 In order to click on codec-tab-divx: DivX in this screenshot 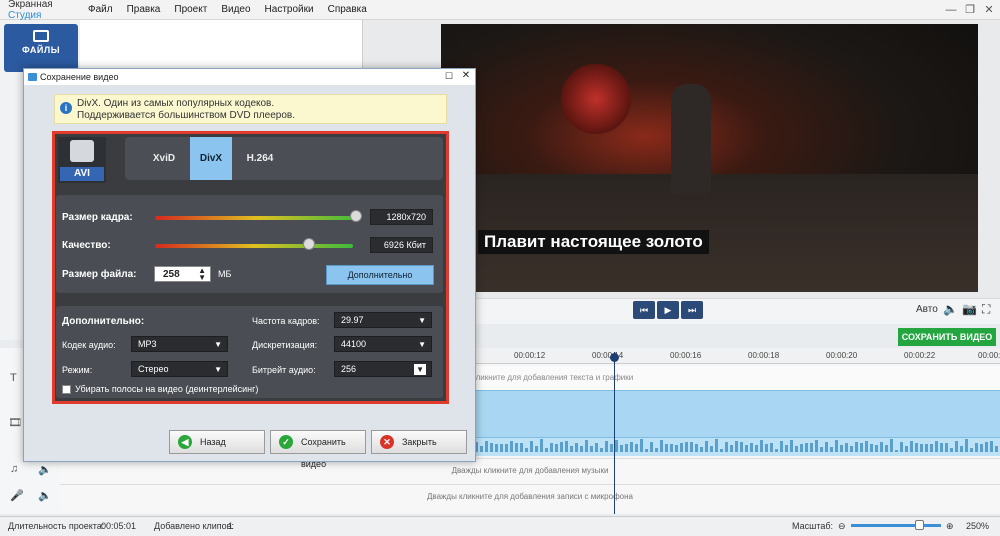, I will do `click(211, 158)`.